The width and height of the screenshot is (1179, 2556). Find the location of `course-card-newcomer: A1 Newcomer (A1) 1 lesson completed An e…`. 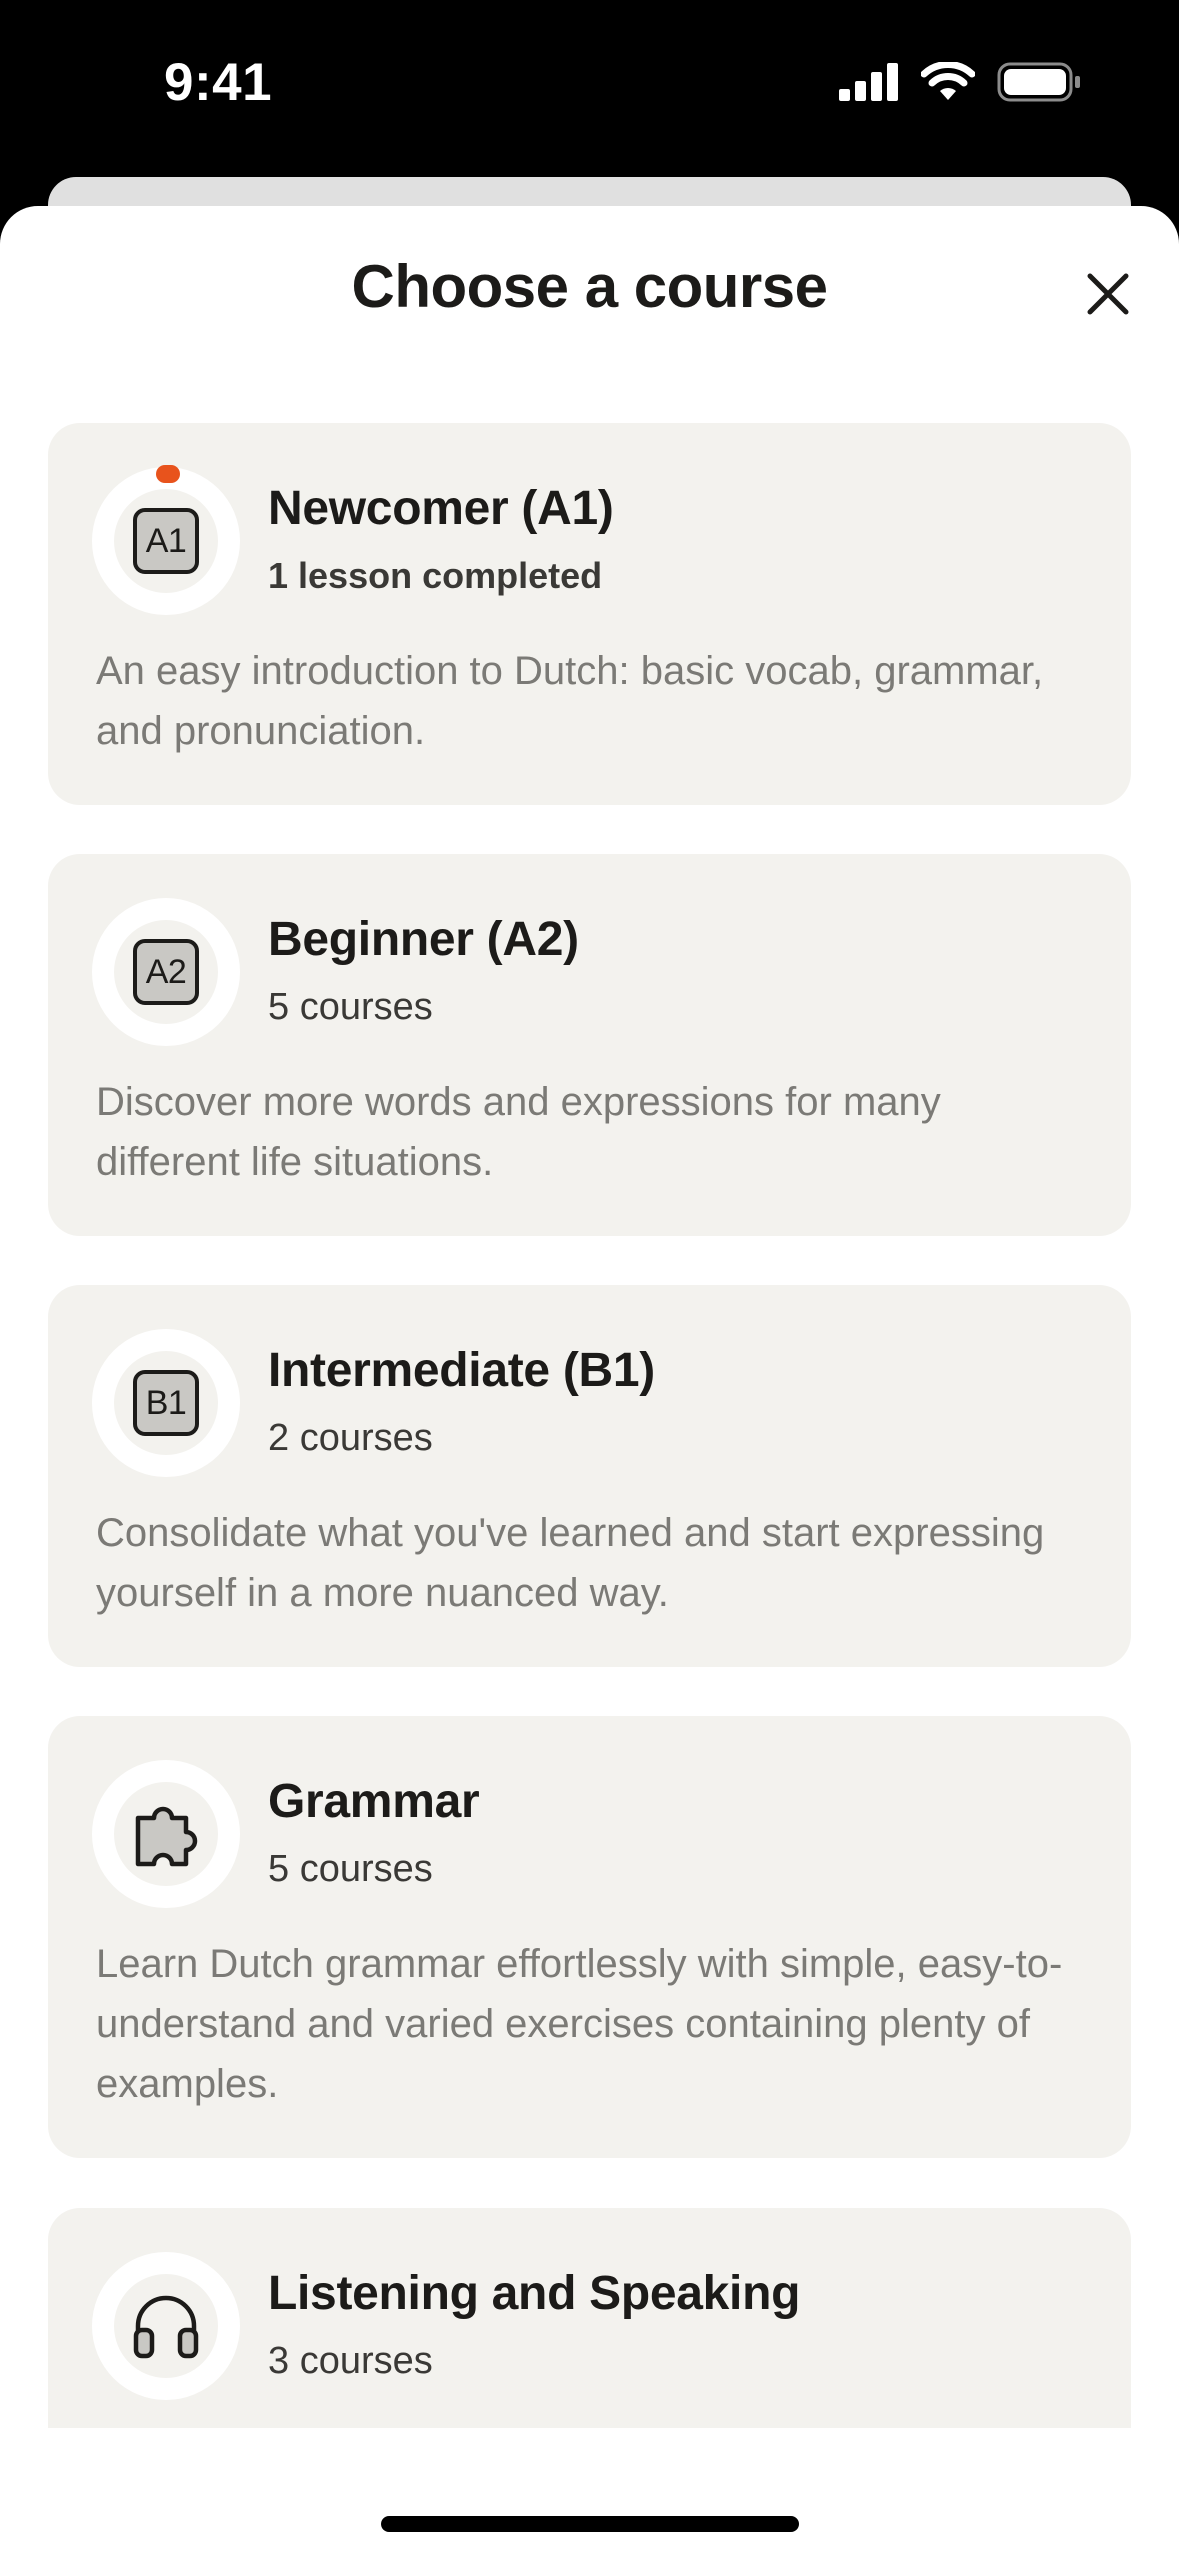

course-card-newcomer: A1 Newcomer (A1) 1 lesson completed An e… is located at coordinates (589, 614).